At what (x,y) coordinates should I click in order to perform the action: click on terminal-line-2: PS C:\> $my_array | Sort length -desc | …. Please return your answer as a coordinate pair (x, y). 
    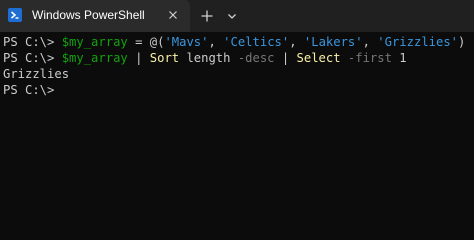
    Looking at the image, I should click on (205, 58).